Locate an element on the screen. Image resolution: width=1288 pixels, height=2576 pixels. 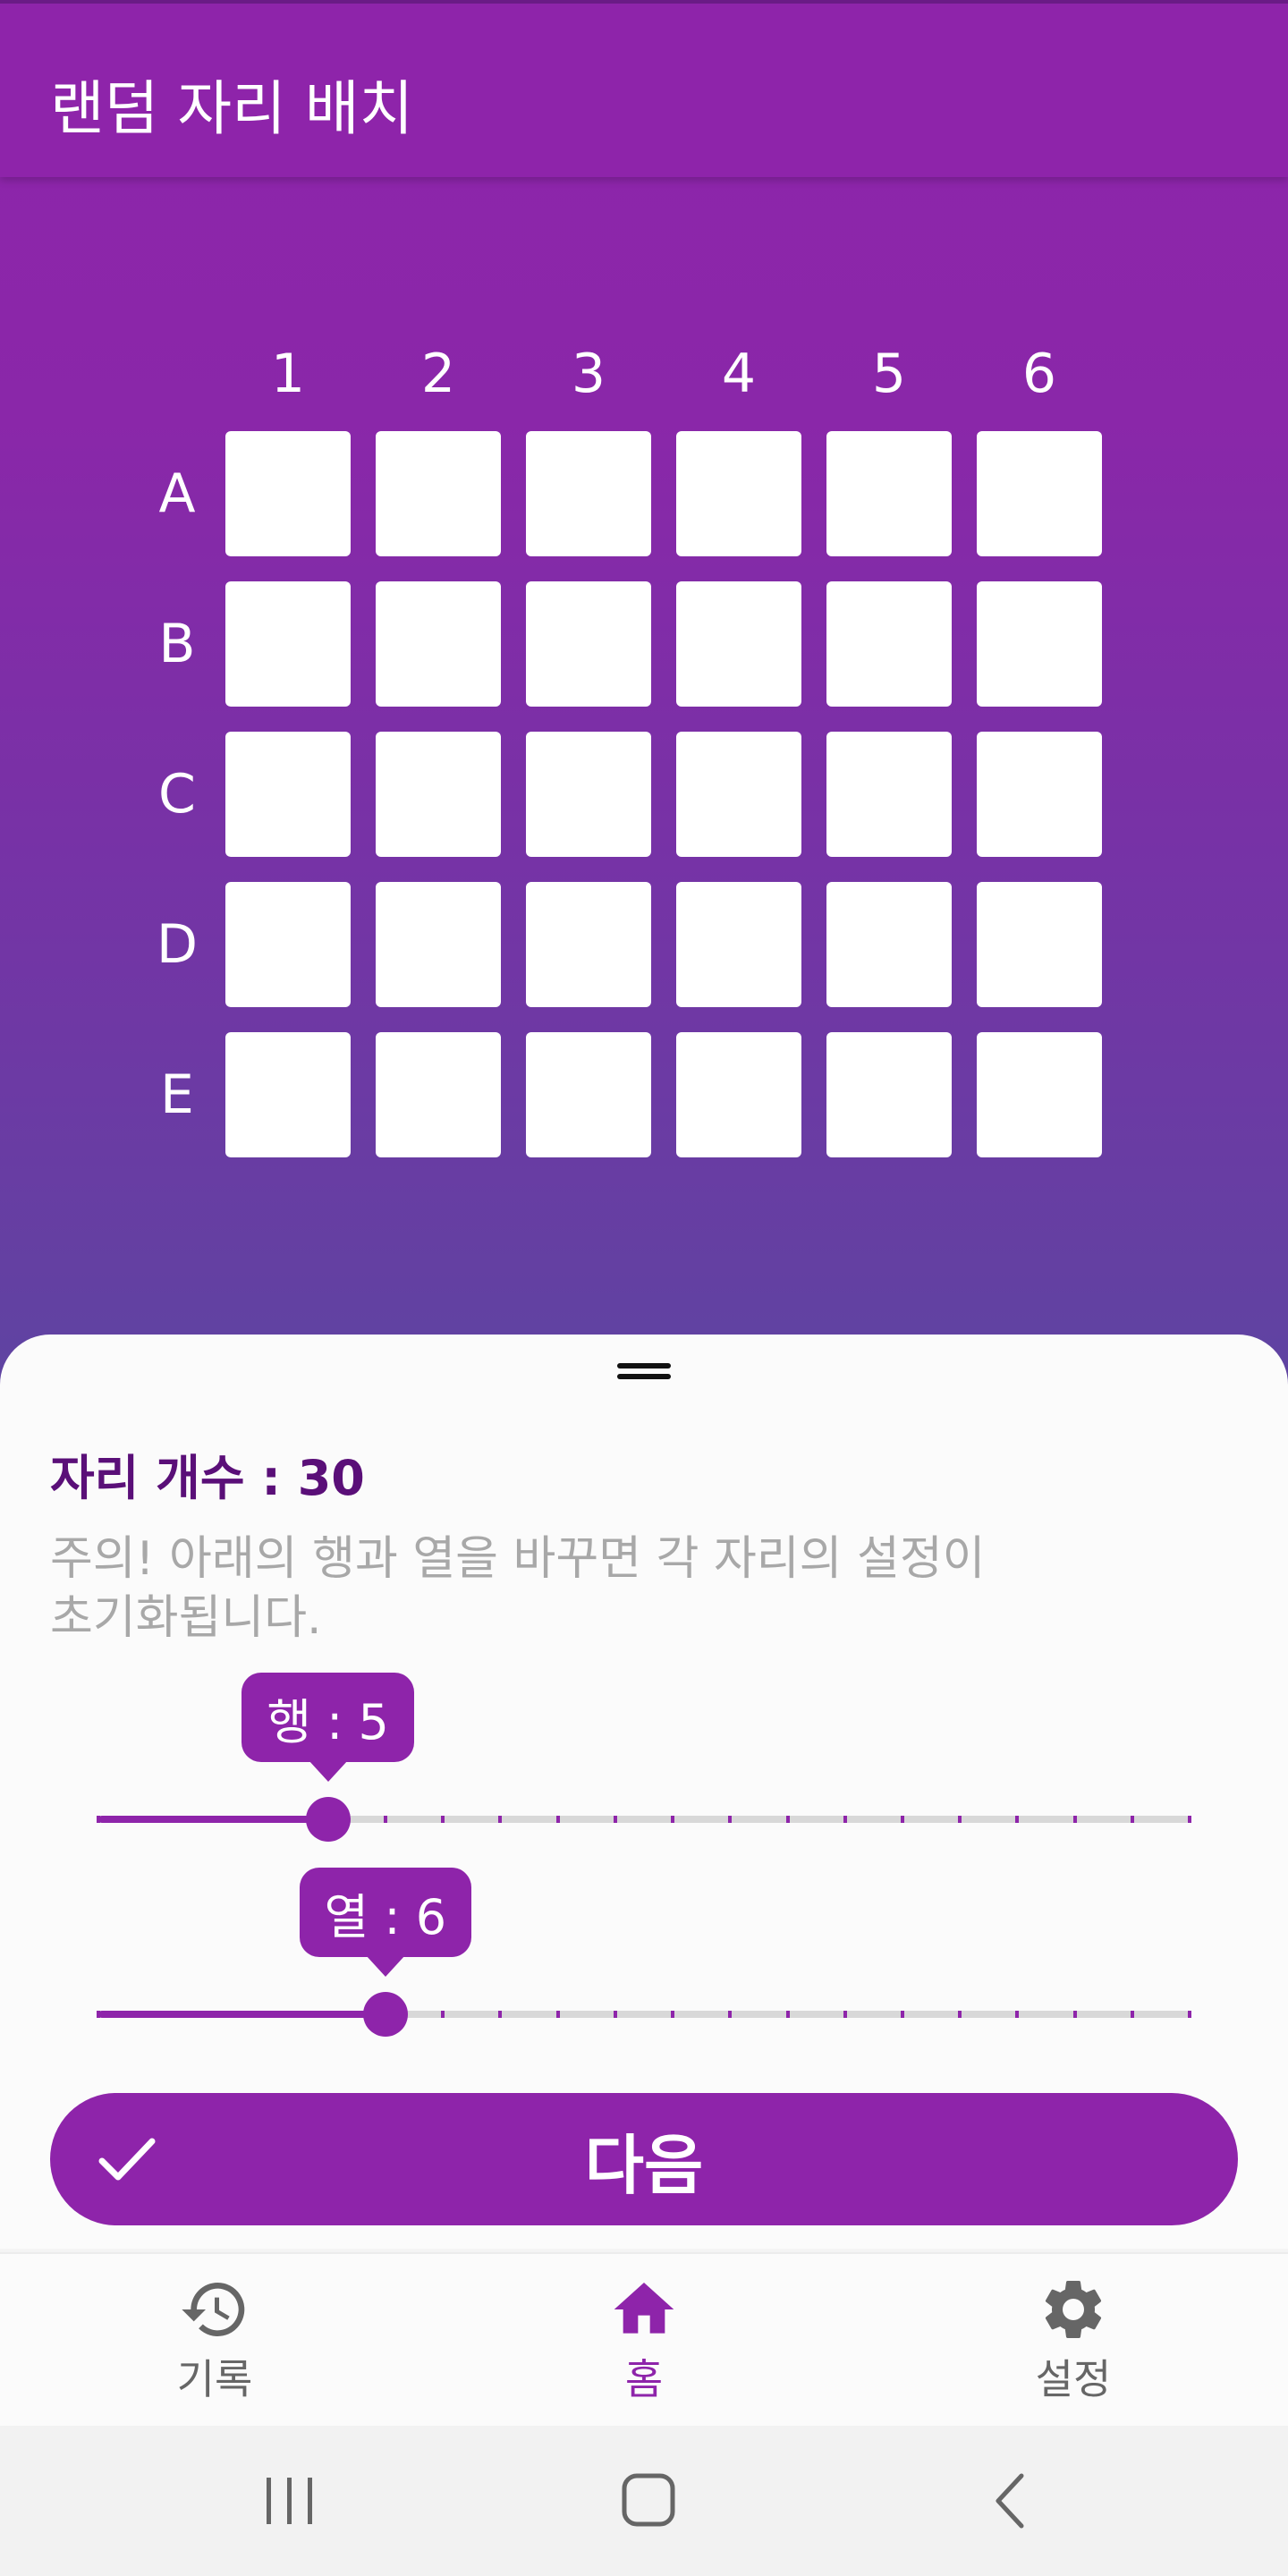
seat-E3 is located at coordinates (588, 1094).